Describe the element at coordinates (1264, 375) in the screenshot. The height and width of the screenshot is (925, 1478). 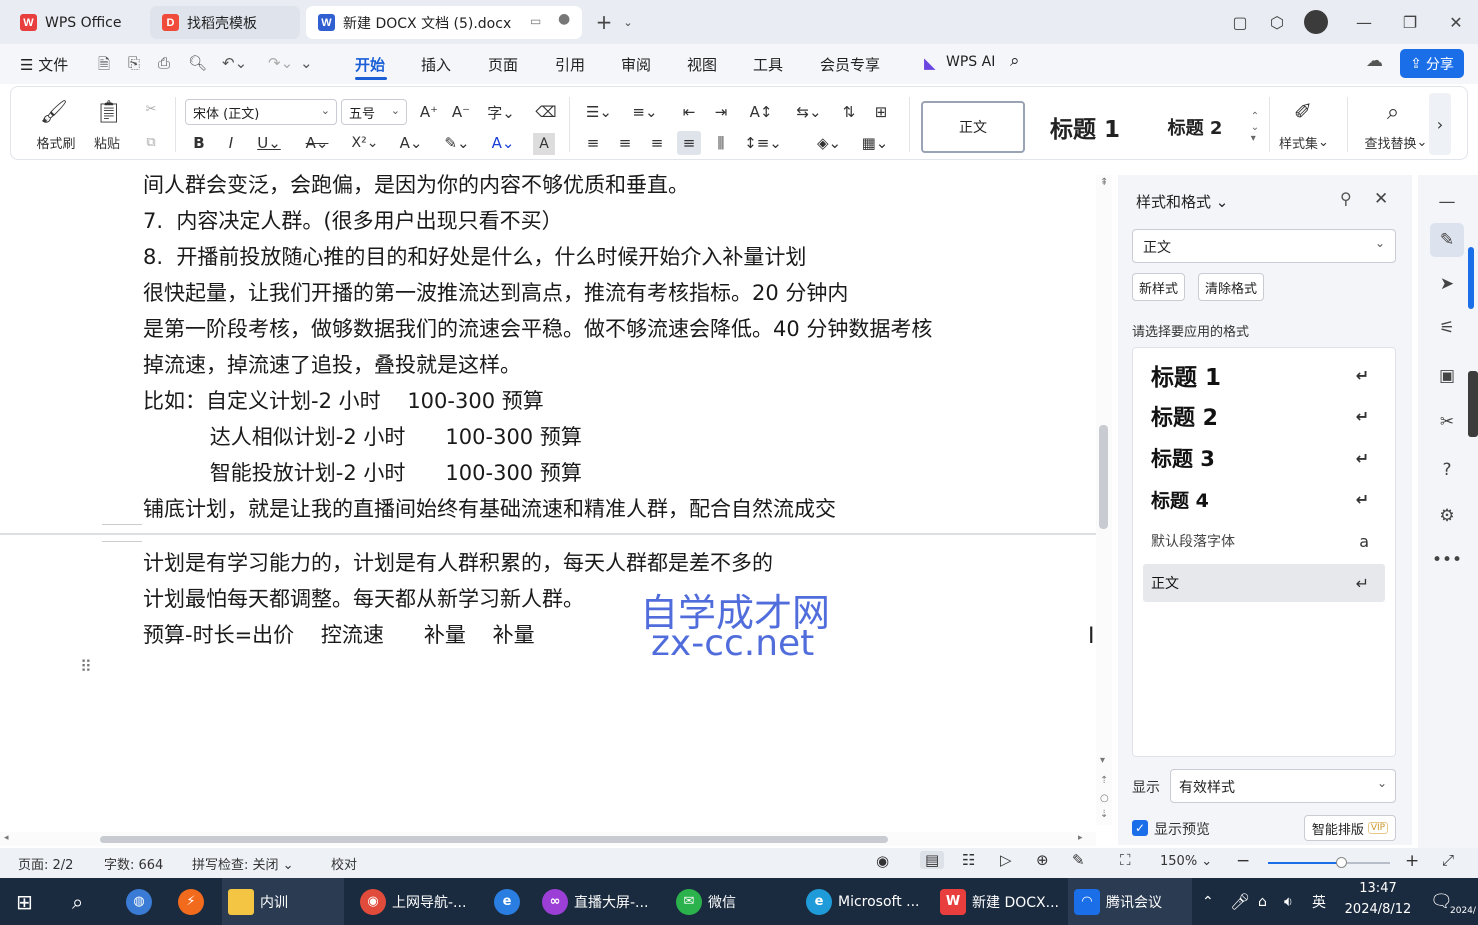
I see `style-item-heading-1: 标题 1 ↵` at that location.